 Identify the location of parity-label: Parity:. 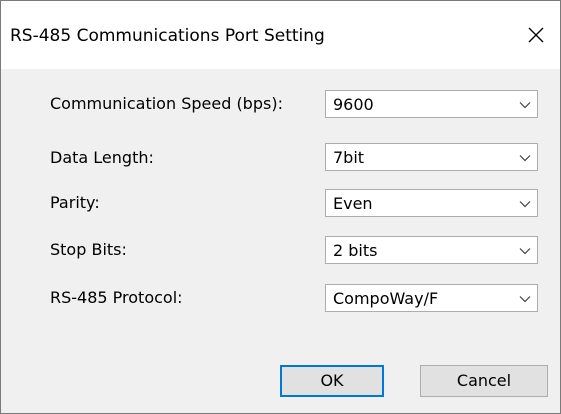
(75, 202).